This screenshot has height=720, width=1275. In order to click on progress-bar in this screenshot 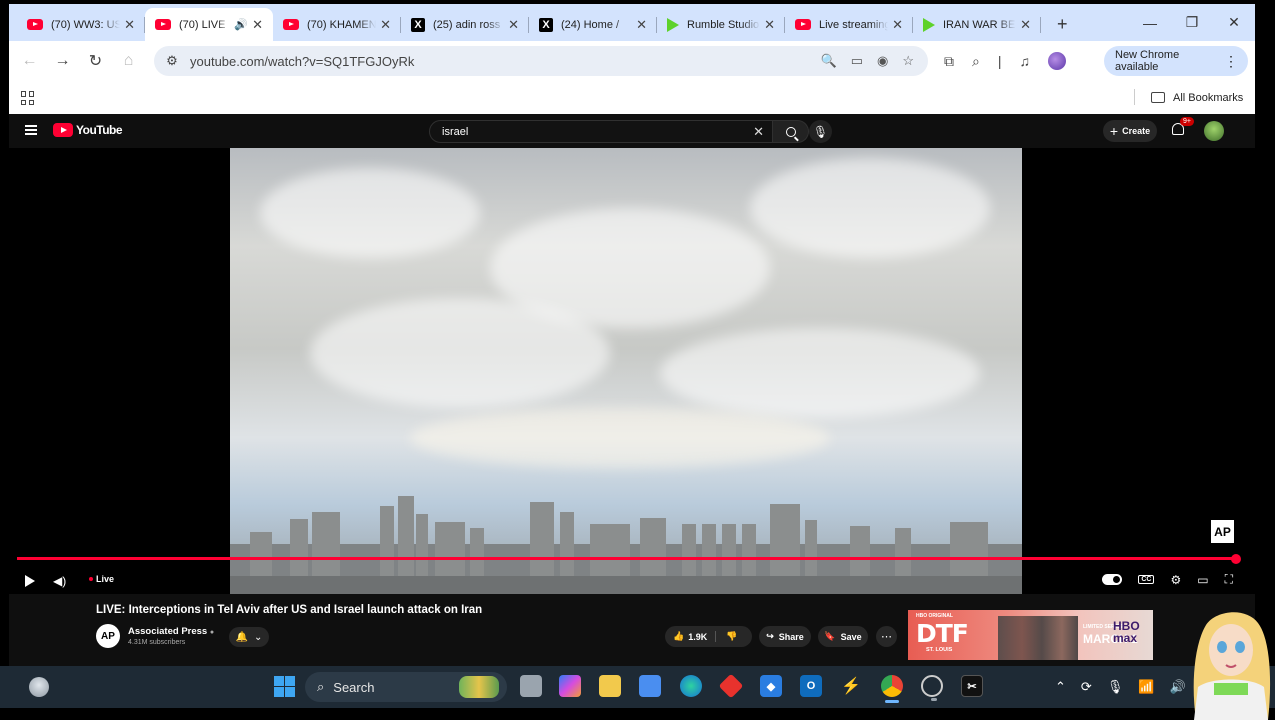, I will do `click(629, 558)`.